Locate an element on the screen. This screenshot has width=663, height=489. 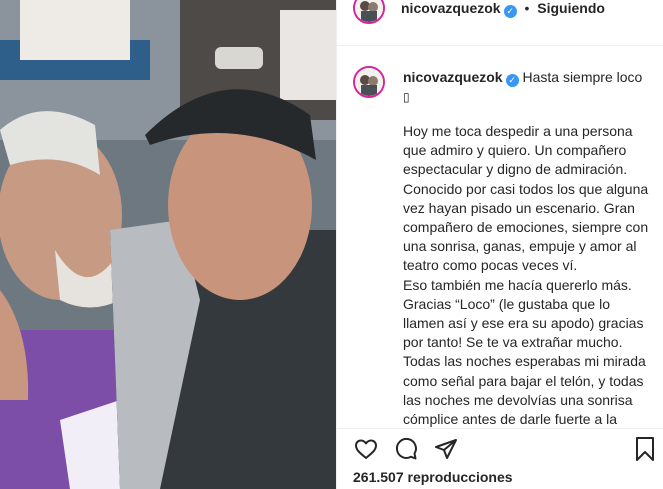
view-count: 261.507 reproducciones is located at coordinates (433, 477).